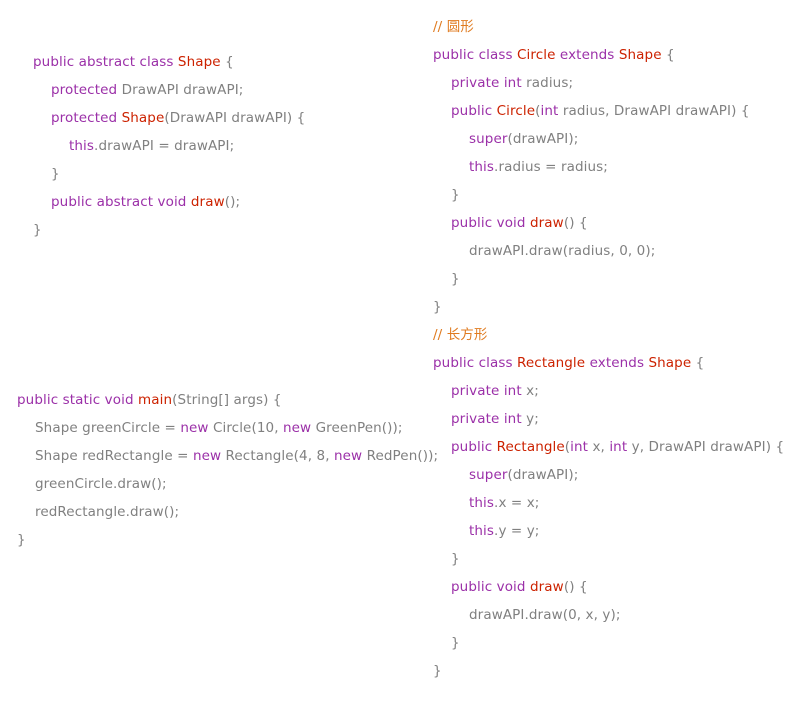 Image resolution: width=801 pixels, height=721 pixels. I want to click on code-line: private int x;, so click(617, 391).